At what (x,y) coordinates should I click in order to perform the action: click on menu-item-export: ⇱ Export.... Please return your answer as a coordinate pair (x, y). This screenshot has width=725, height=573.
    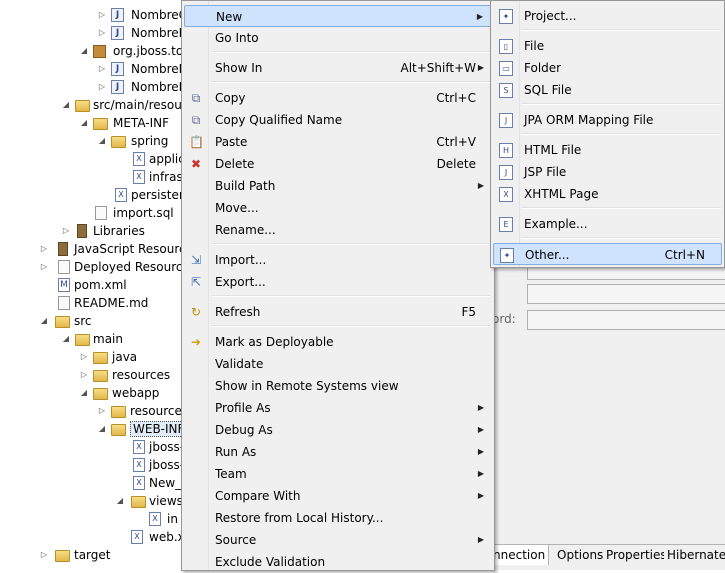
    Looking at the image, I should click on (338, 282).